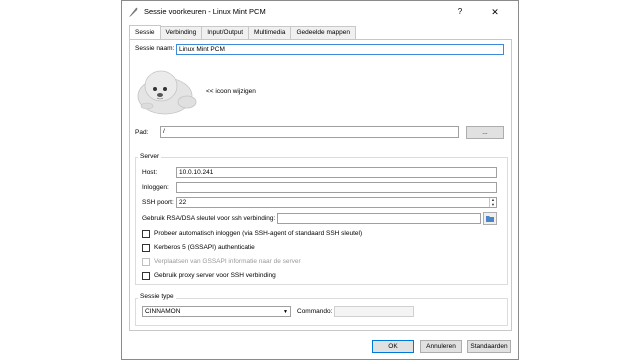 Image resolution: width=640 pixels, height=360 pixels. Describe the element at coordinates (441, 346) in the screenshot. I see `cancel-button: Annuleren` at that location.